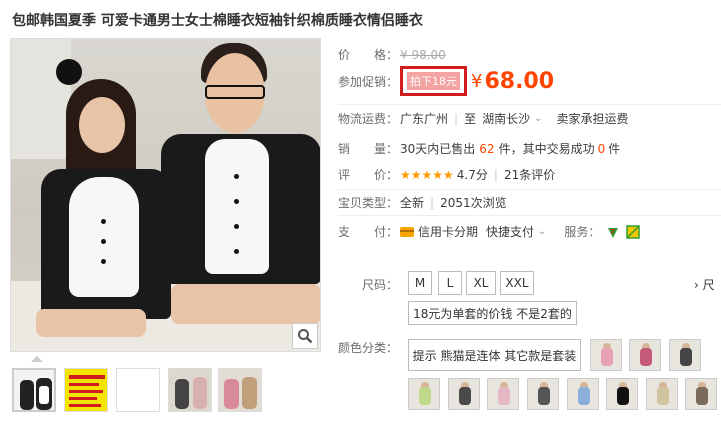 This screenshot has width=721, height=425. What do you see at coordinates (423, 54) in the screenshot?
I see `original-price: ¥ 98.00` at bounding box center [423, 54].